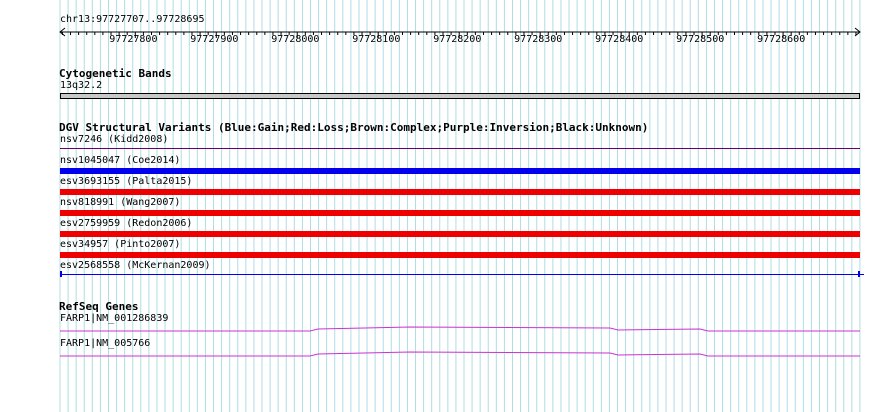  Describe the element at coordinates (700, 39) in the screenshot. I see `ruler-tick-label: 97728500` at that location.